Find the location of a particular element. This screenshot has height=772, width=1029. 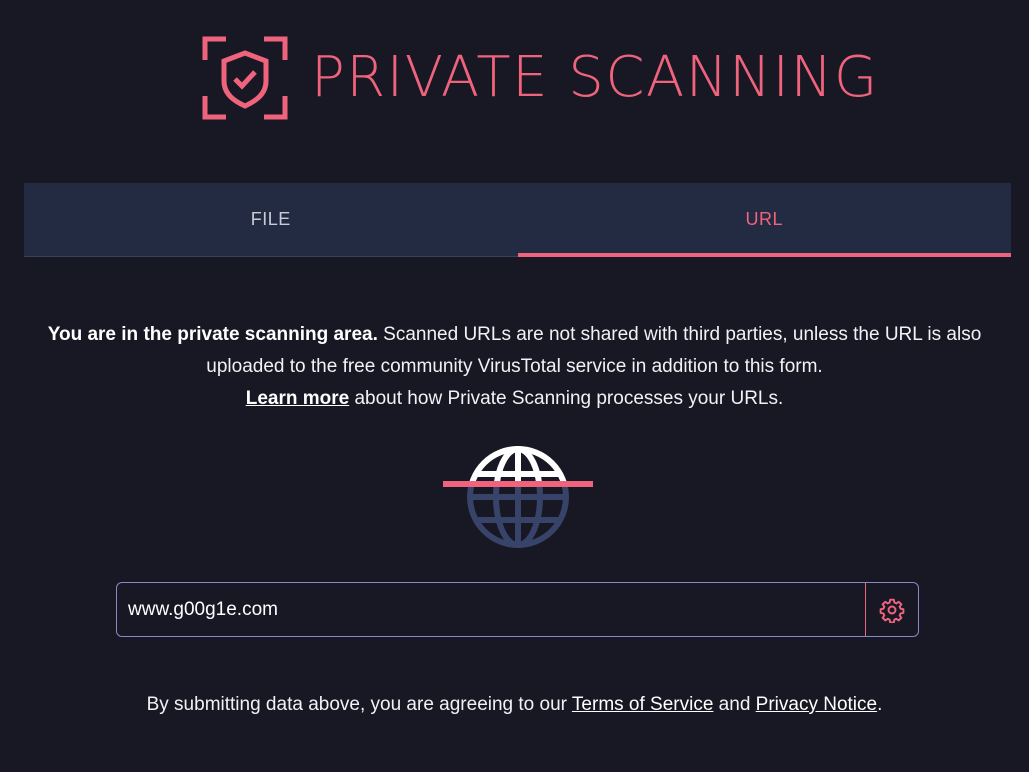

tab-bar: FILE URL is located at coordinates (517, 220).